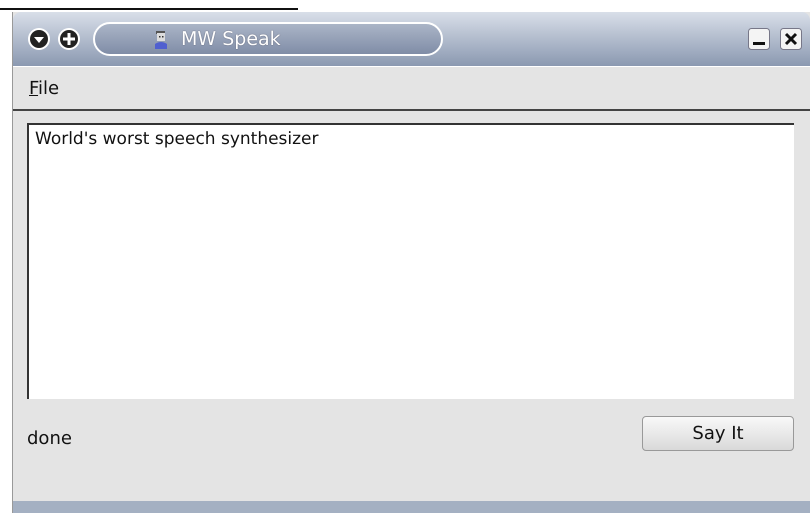 The width and height of the screenshot is (810, 517). What do you see at coordinates (69, 39) in the screenshot?
I see `add-icon` at bounding box center [69, 39].